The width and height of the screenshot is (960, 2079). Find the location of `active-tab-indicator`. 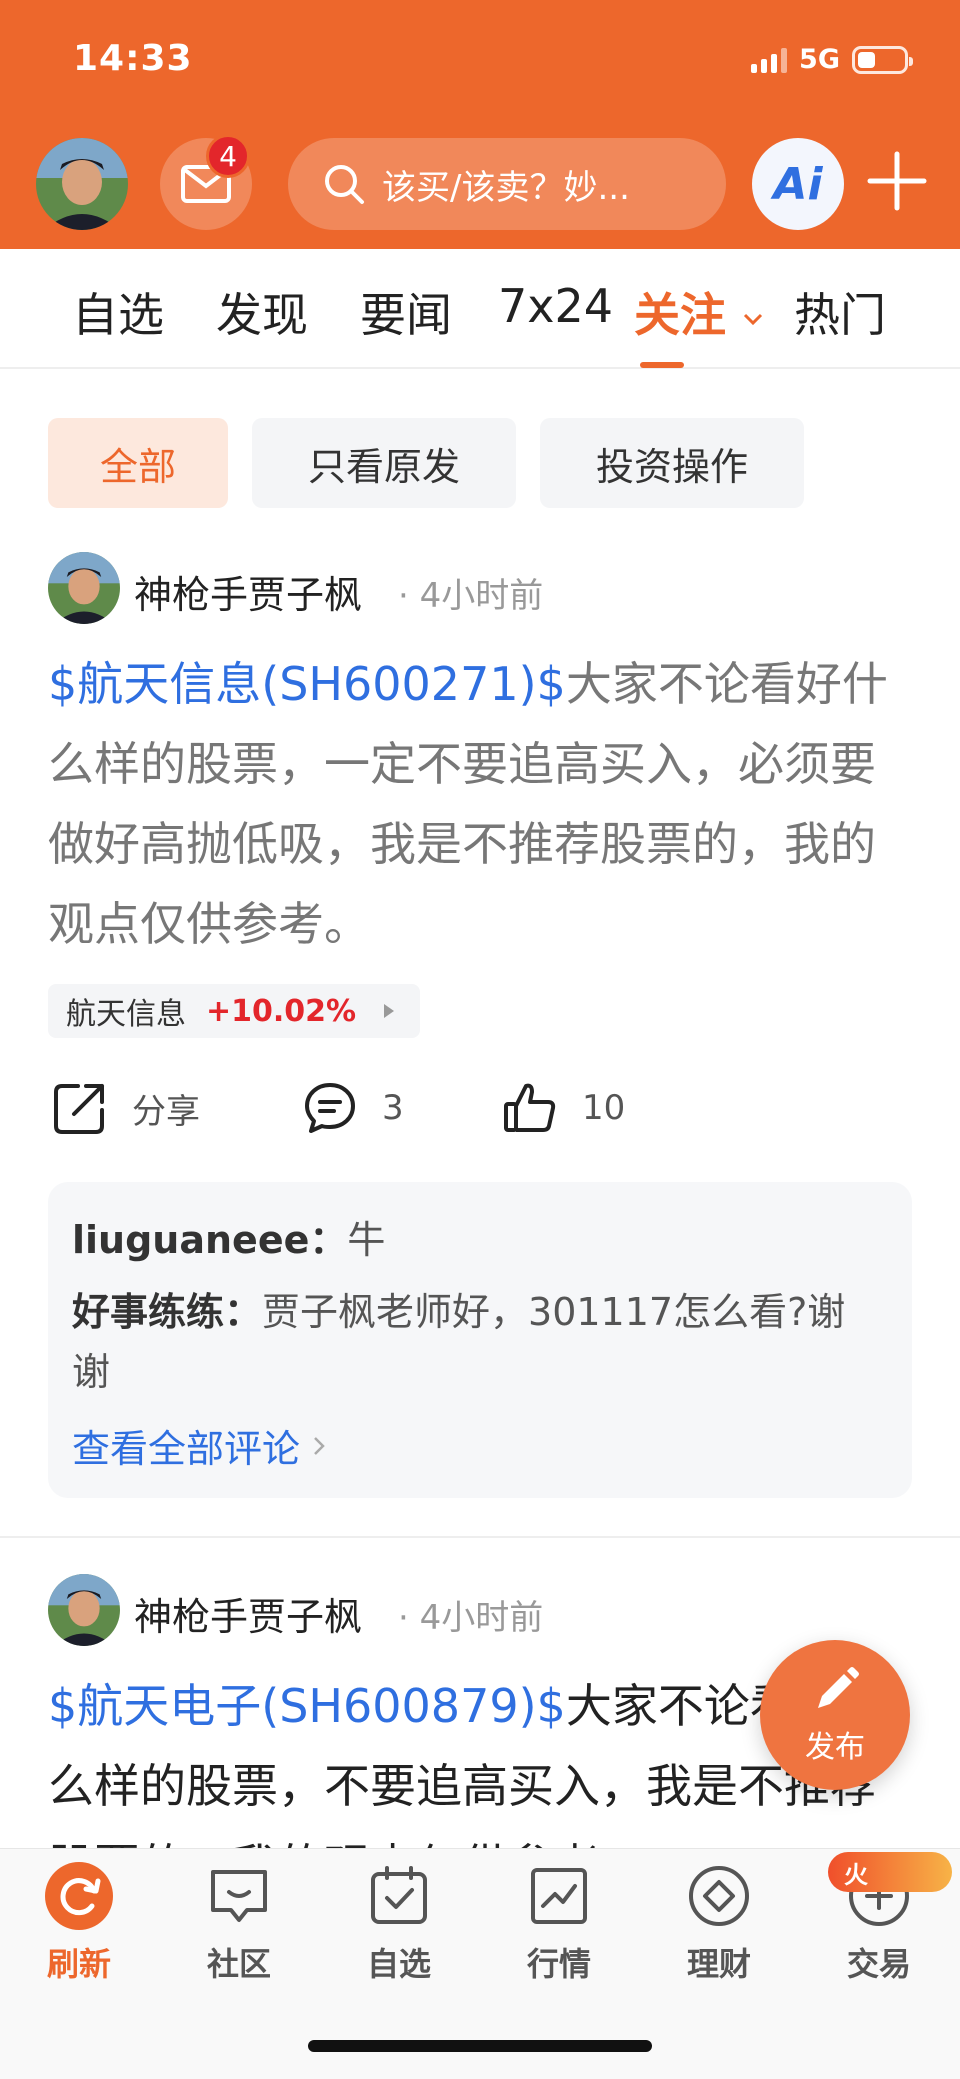

active-tab-indicator is located at coordinates (662, 365).